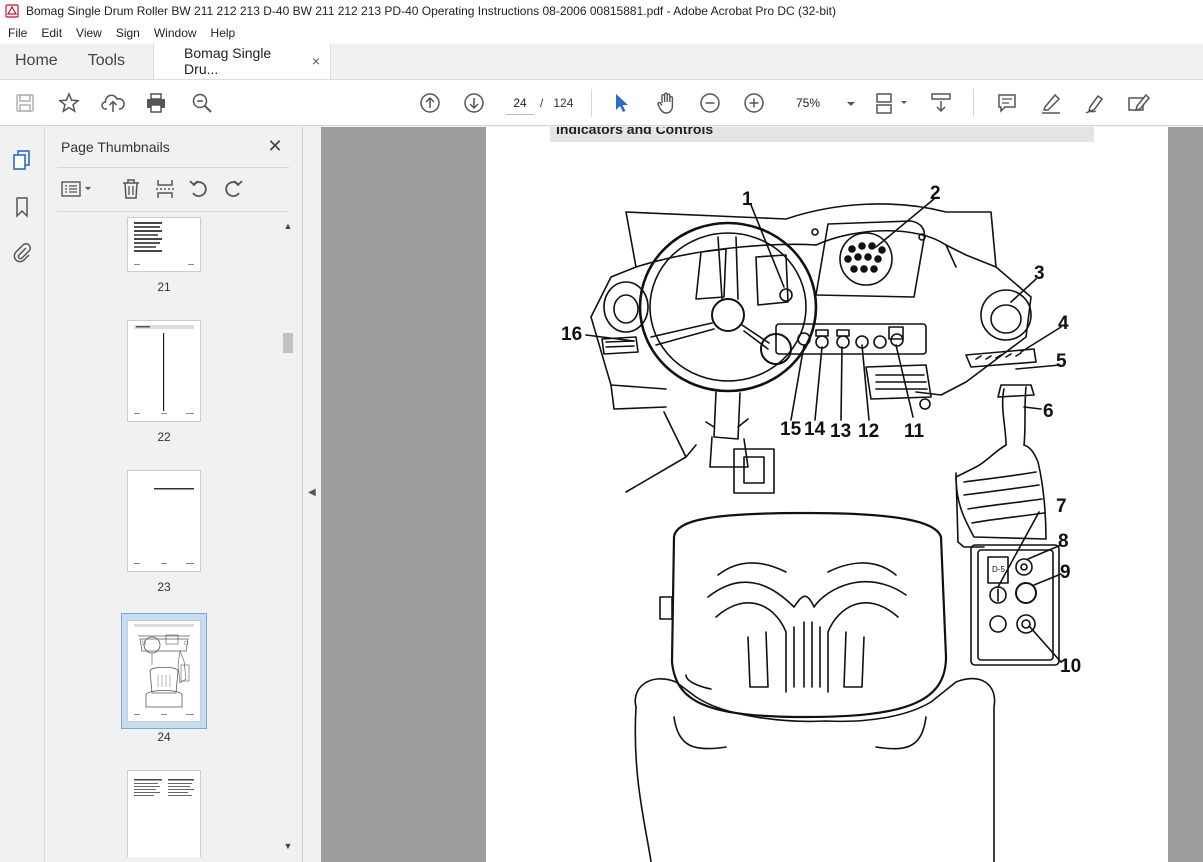  What do you see at coordinates (22, 252) in the screenshot?
I see `attachments-icon` at bounding box center [22, 252].